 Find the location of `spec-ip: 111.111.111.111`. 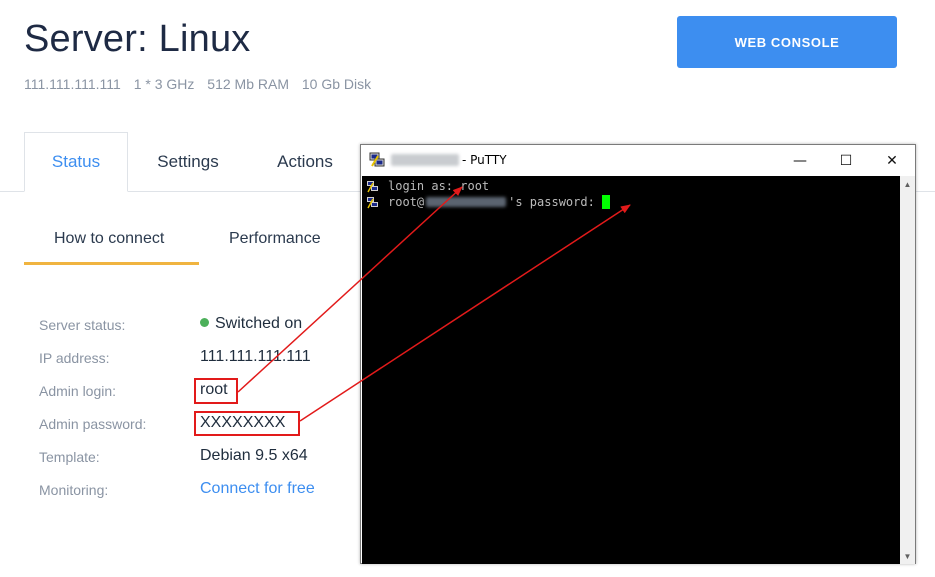

spec-ip: 111.111.111.111 is located at coordinates (72, 84).